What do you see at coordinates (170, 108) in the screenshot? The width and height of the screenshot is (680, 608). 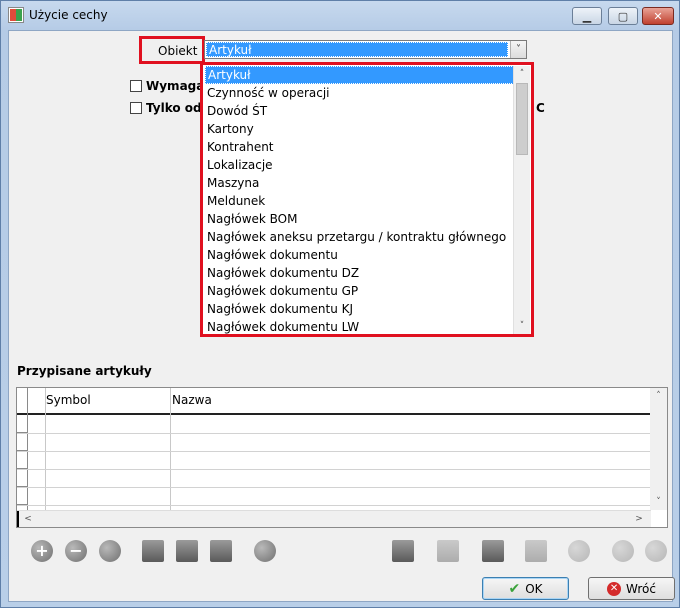 I see `only-checkbox-row: Tylko odo` at bounding box center [170, 108].